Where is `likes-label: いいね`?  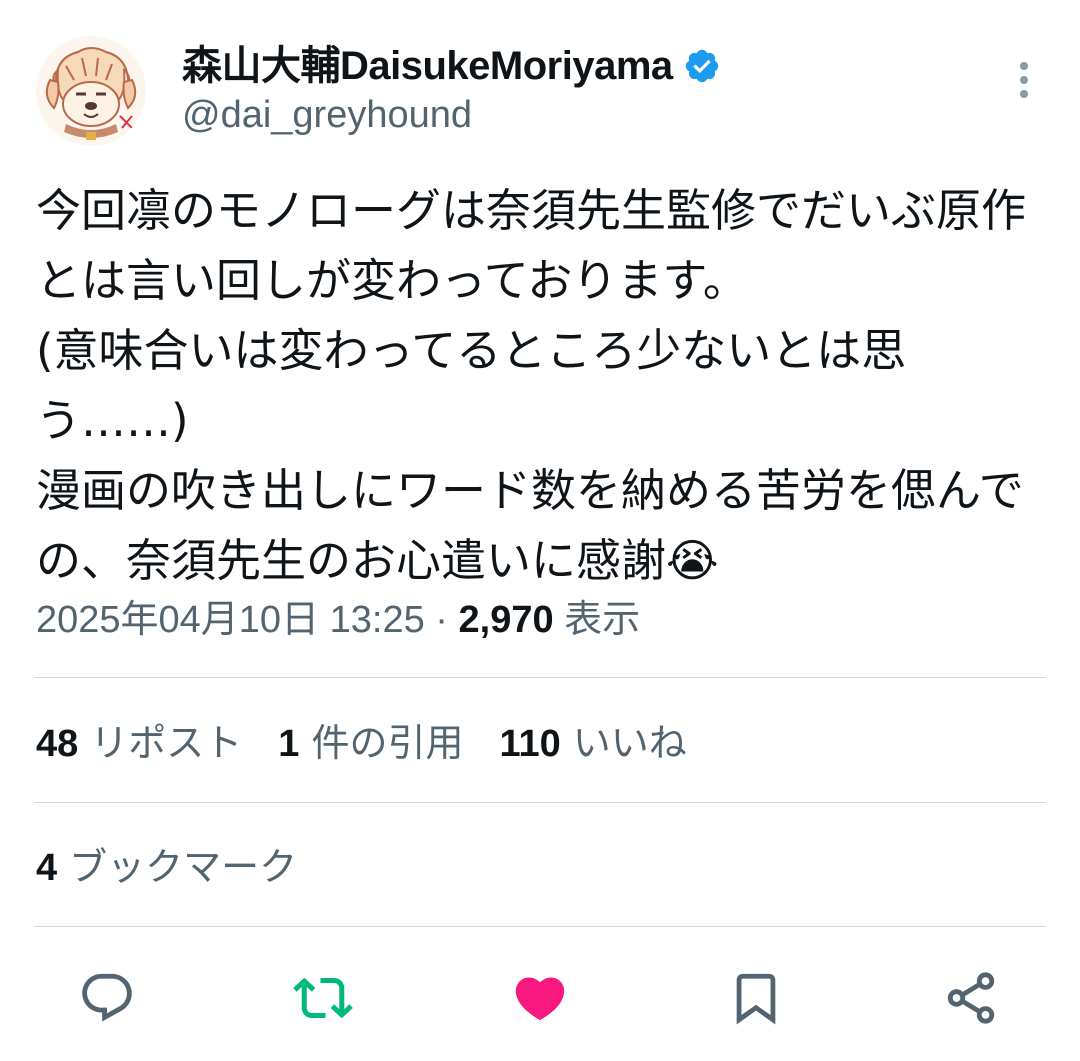 likes-label: いいね is located at coordinates (629, 744).